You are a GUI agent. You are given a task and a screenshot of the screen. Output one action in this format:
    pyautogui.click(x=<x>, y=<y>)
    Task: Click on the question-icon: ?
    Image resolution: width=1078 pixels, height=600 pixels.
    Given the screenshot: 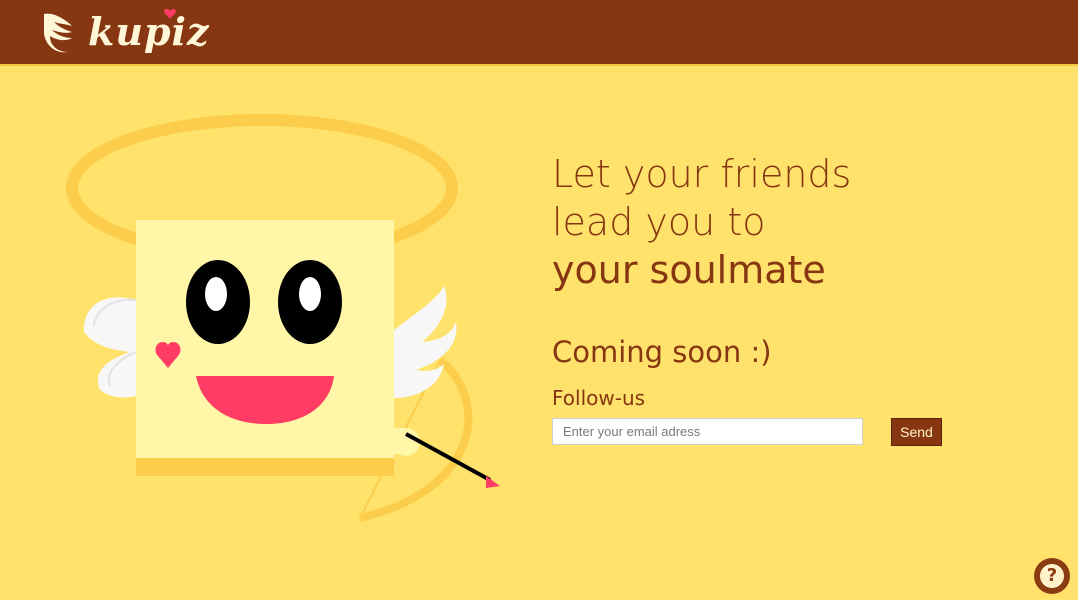 What is the action you would take?
    pyautogui.click(x=1052, y=576)
    